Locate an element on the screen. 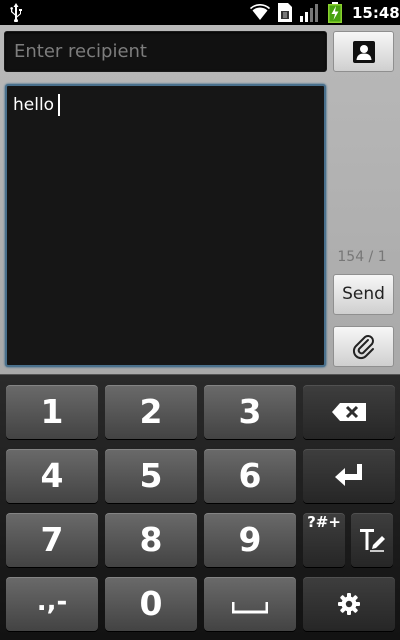 This screenshot has height=640, width=400. punctuation-key-label: .,- is located at coordinates (52, 602).